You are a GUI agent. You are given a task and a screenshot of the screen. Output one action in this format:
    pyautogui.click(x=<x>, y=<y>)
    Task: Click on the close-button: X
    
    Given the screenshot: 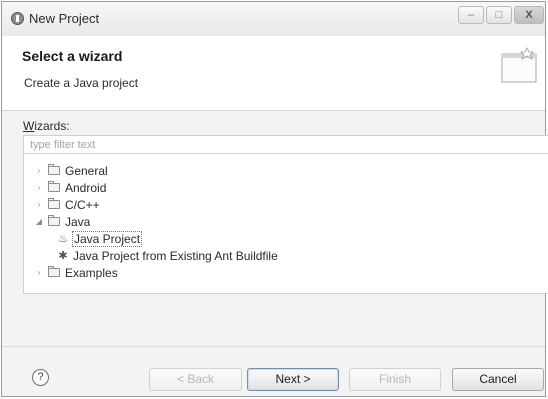 What is the action you would take?
    pyautogui.click(x=529, y=15)
    